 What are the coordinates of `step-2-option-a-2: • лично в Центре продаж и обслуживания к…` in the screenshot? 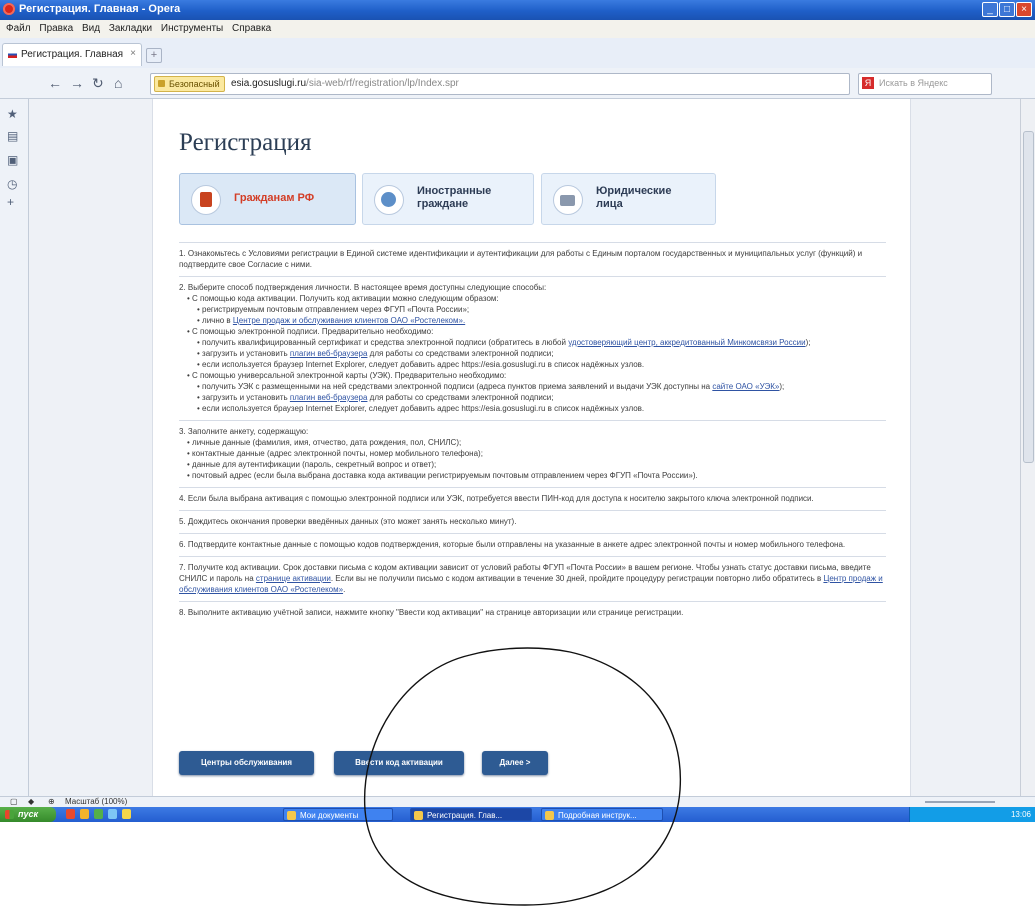 It's located at (532, 320).